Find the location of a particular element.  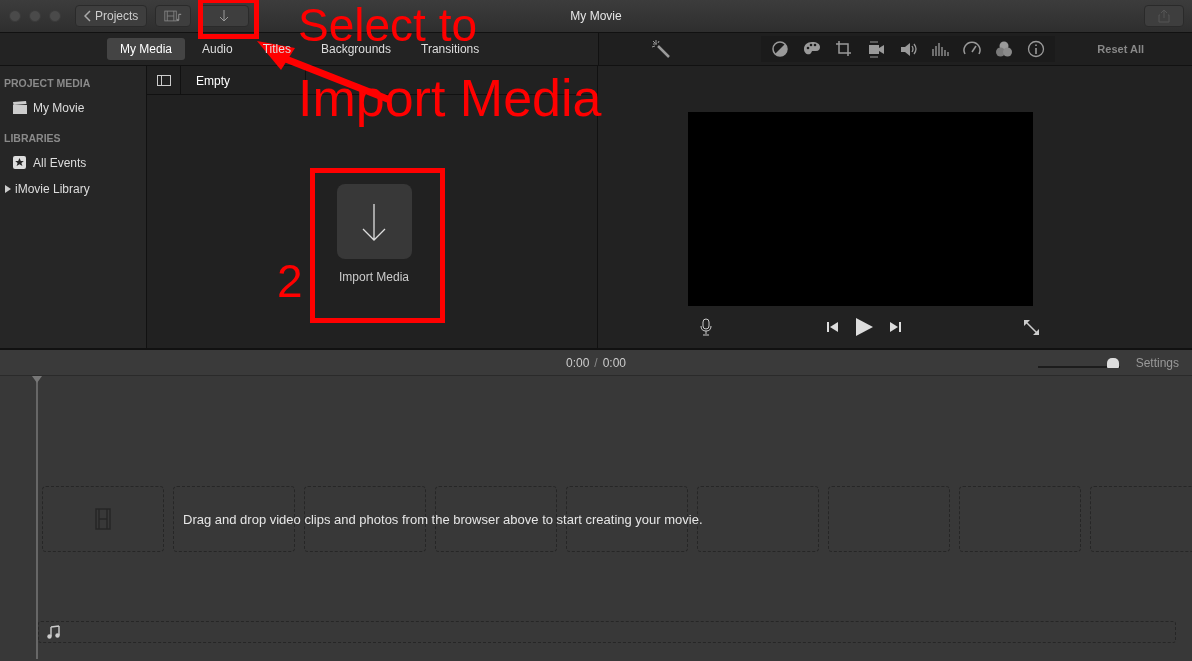

window-title: My Movie is located at coordinates (596, 16).